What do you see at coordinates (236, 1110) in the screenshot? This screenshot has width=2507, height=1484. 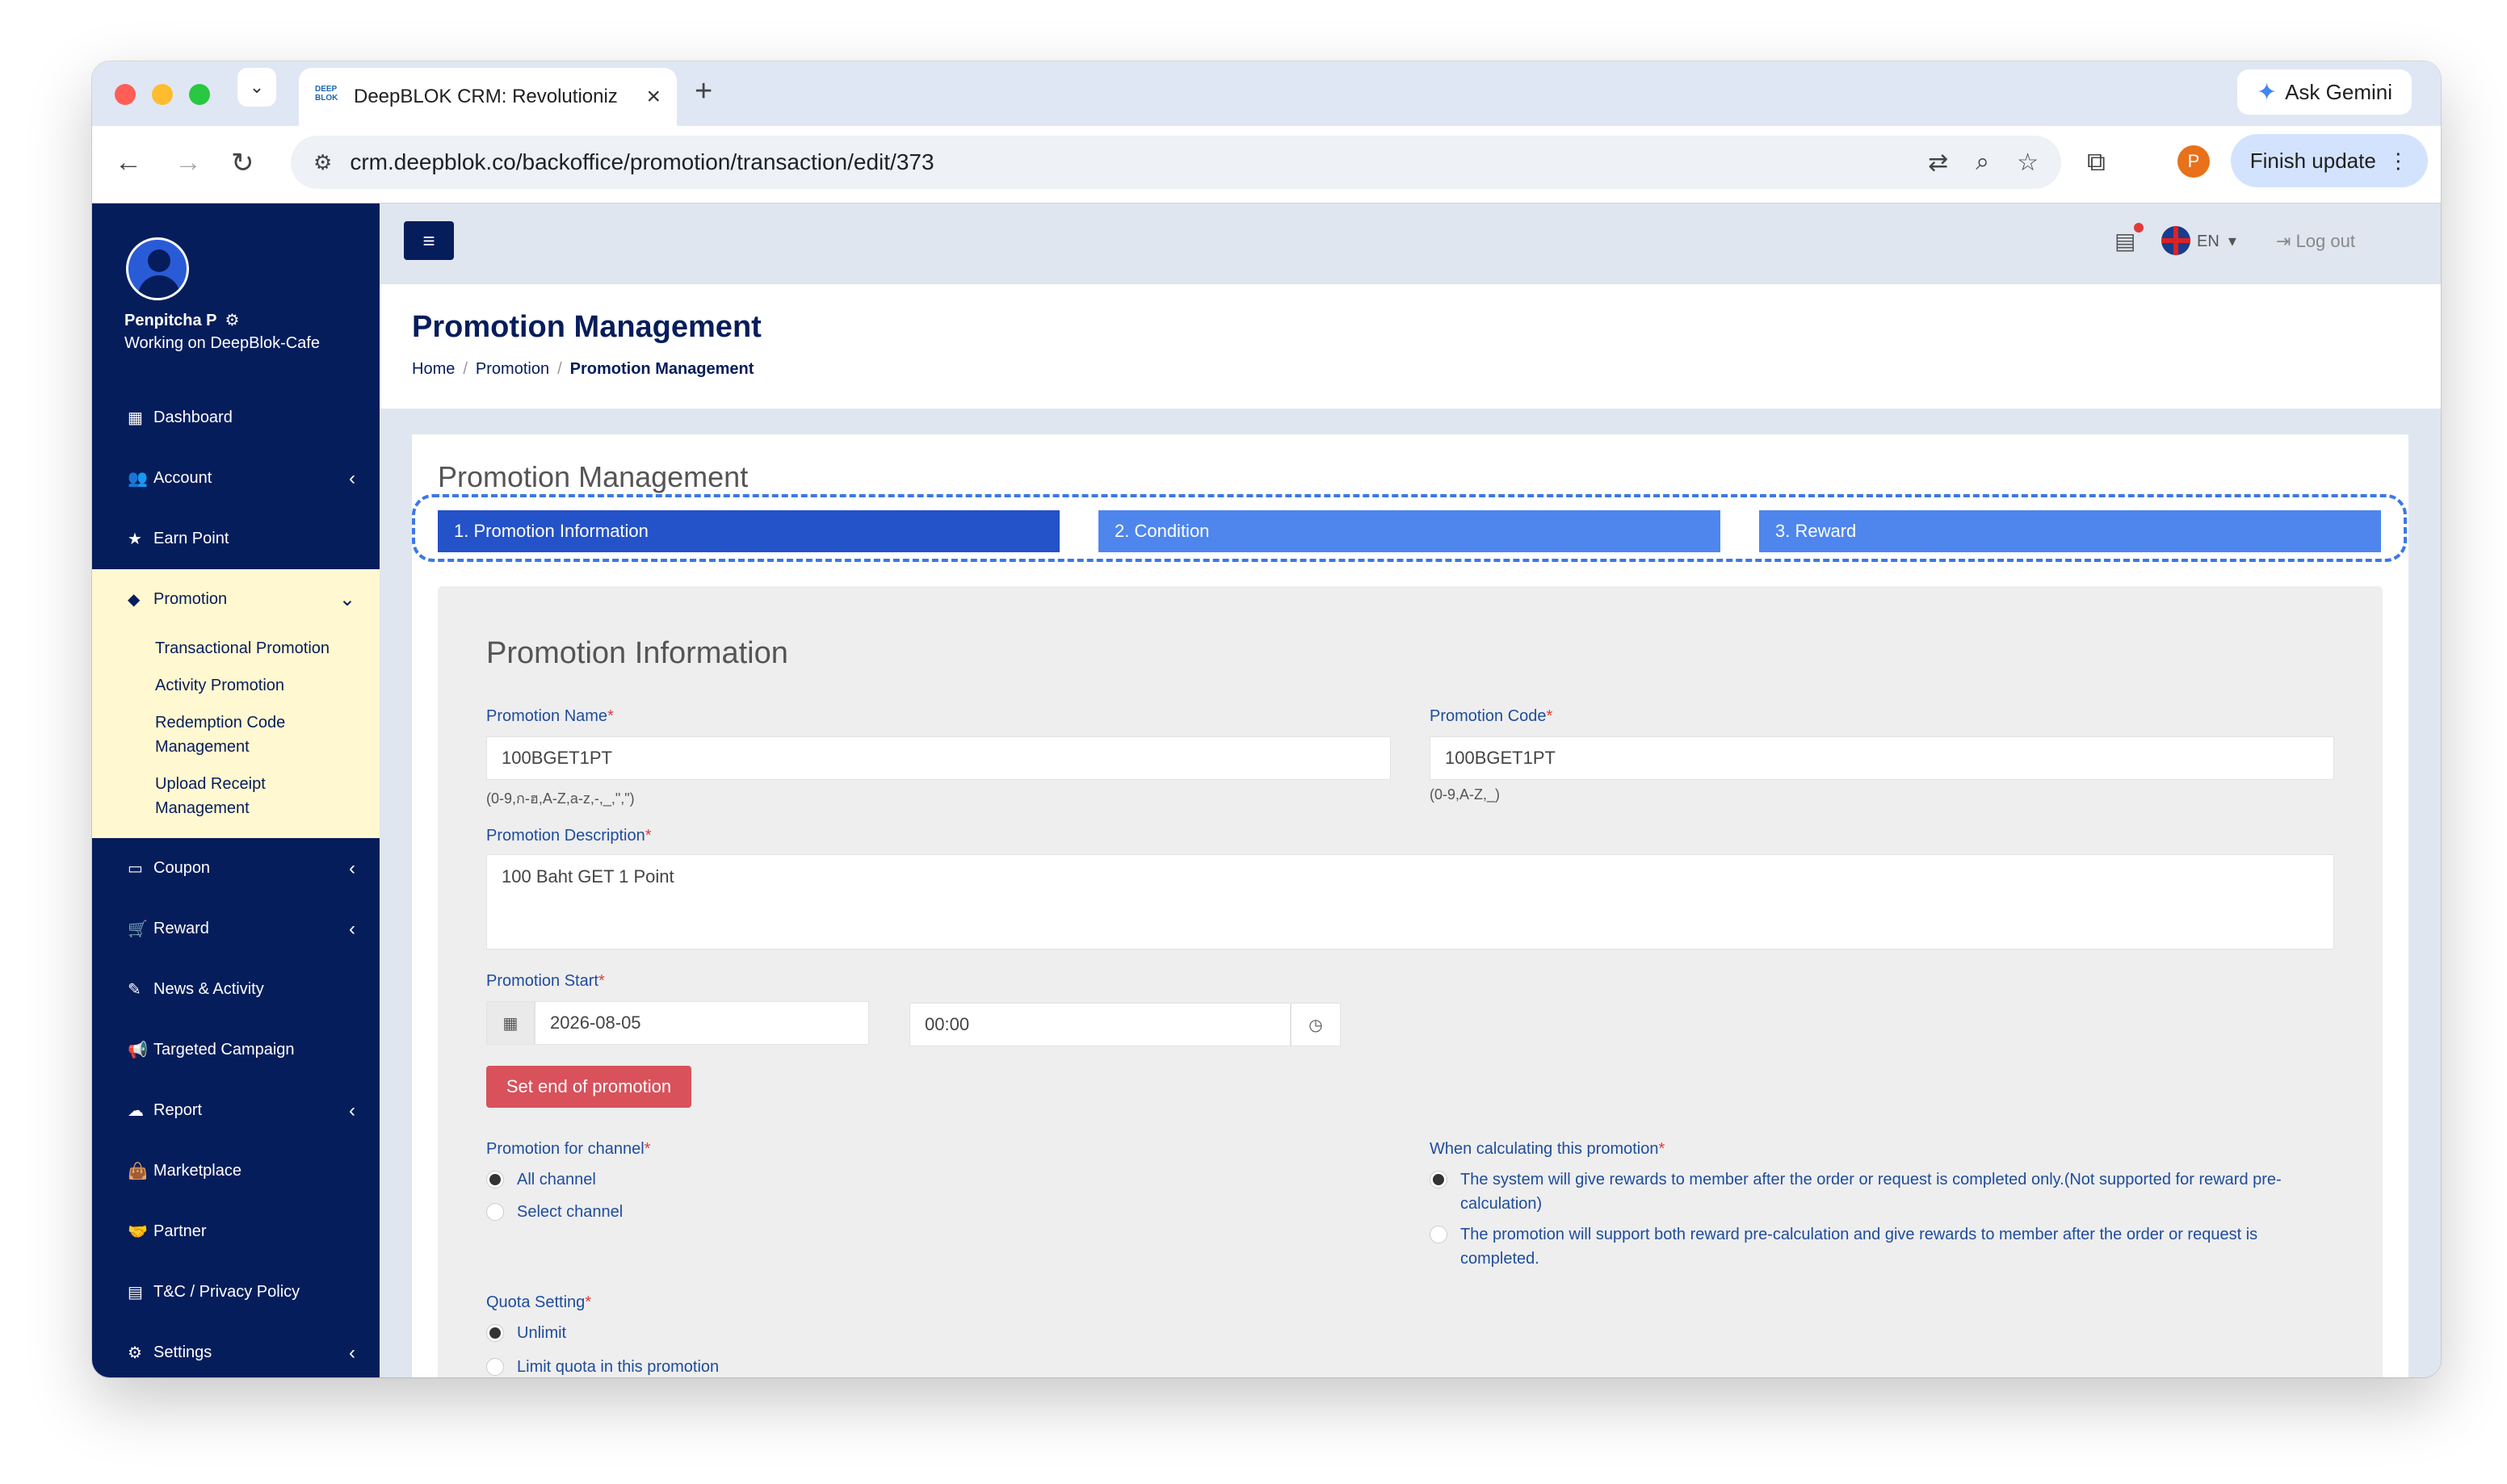 I see `sidebar-item-report: ☁ Report ‹` at bounding box center [236, 1110].